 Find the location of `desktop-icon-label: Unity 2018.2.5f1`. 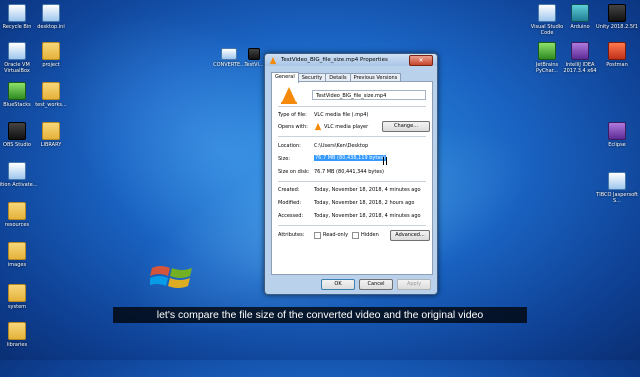

desktop-icon-label: Unity 2018.2.5f1 is located at coordinates (617, 27).